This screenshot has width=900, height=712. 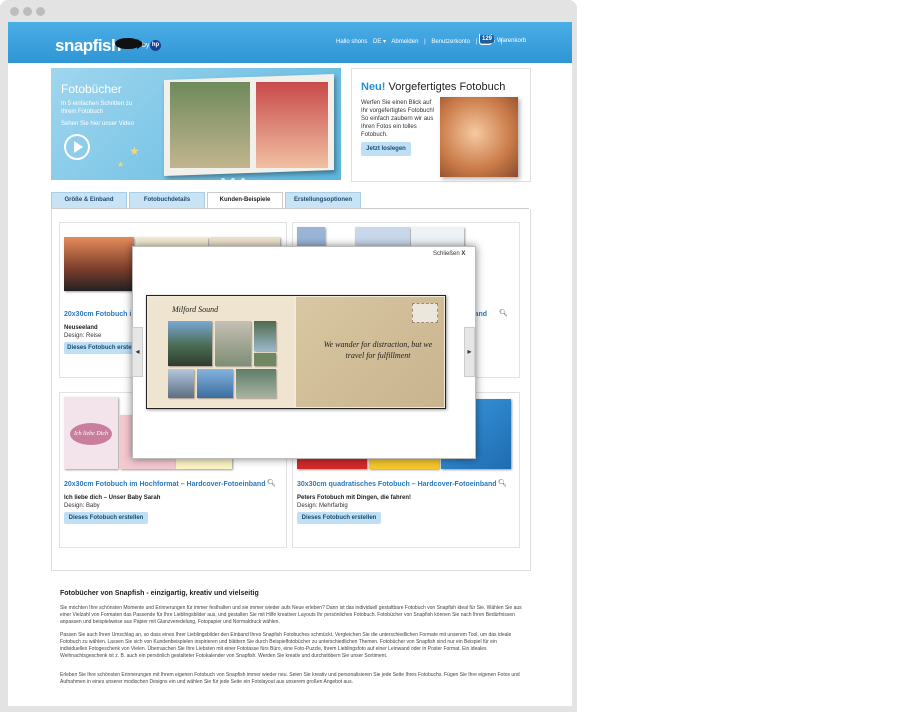 What do you see at coordinates (373, 87) in the screenshot?
I see `promo-new-label: Neu!` at bounding box center [373, 87].